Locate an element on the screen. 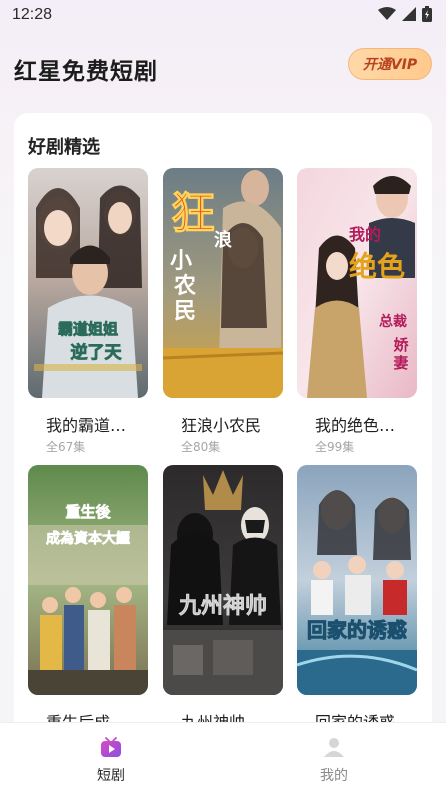  svg-text: 霸道姐姐 is located at coordinates (88, 329).